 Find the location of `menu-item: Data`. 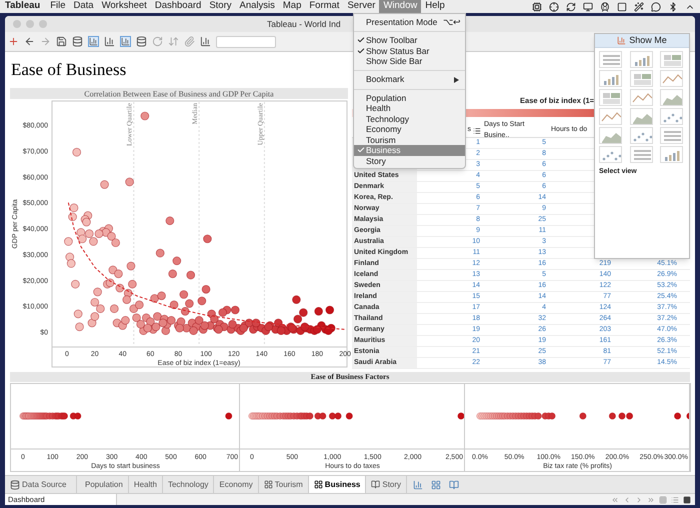

menu-item: Data is located at coordinates (84, 7).